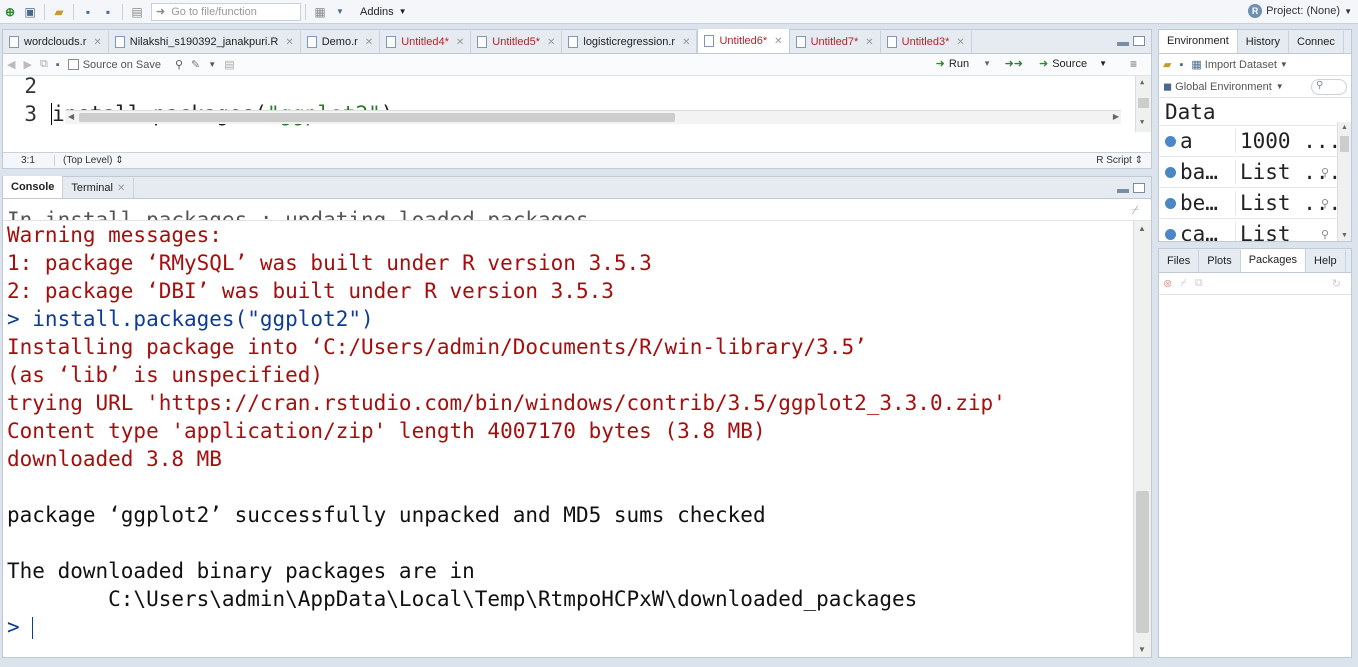 The height and width of the screenshot is (667, 1358). Describe the element at coordinates (30, 12) in the screenshot. I see `new-project-icon: ▣` at that location.